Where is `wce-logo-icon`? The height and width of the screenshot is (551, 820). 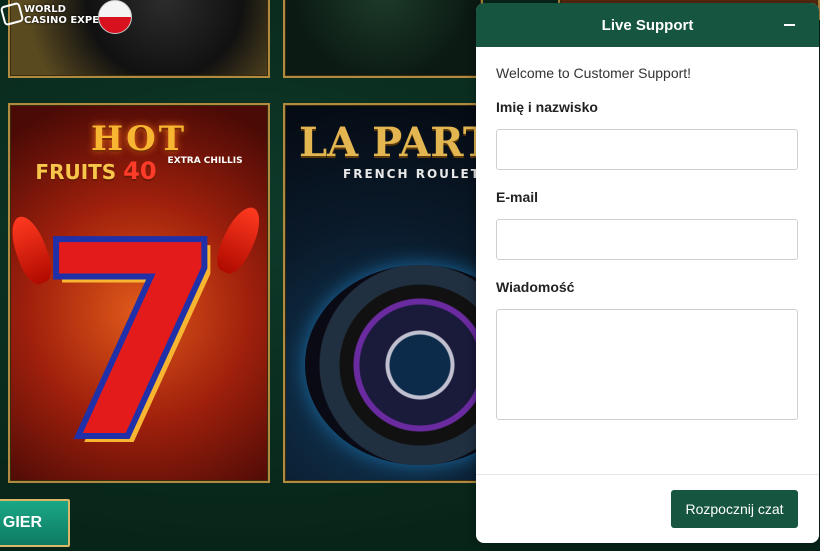 wce-logo-icon is located at coordinates (12, 14).